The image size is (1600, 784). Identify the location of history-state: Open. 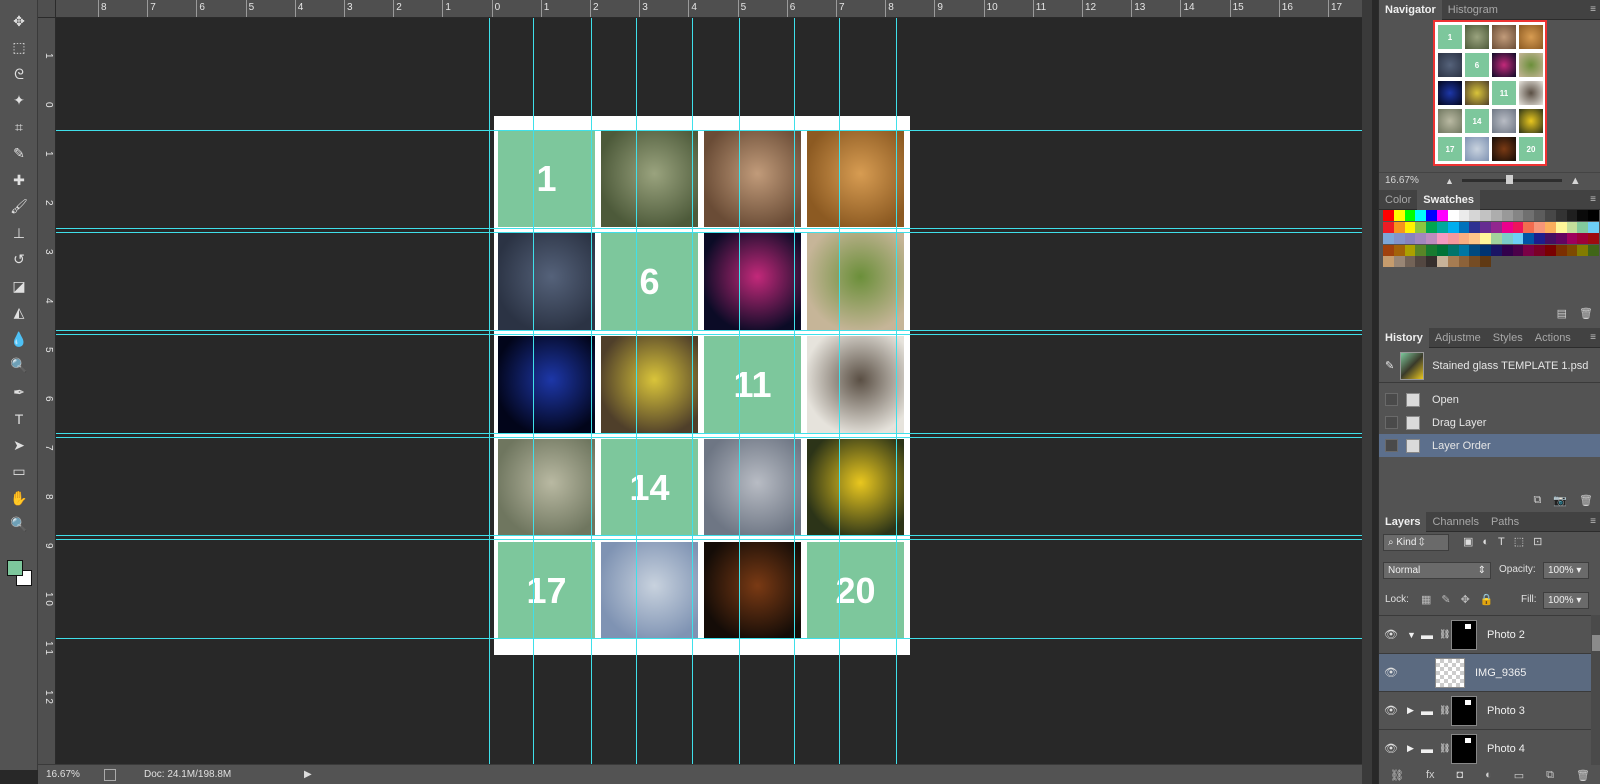
(1489, 399).